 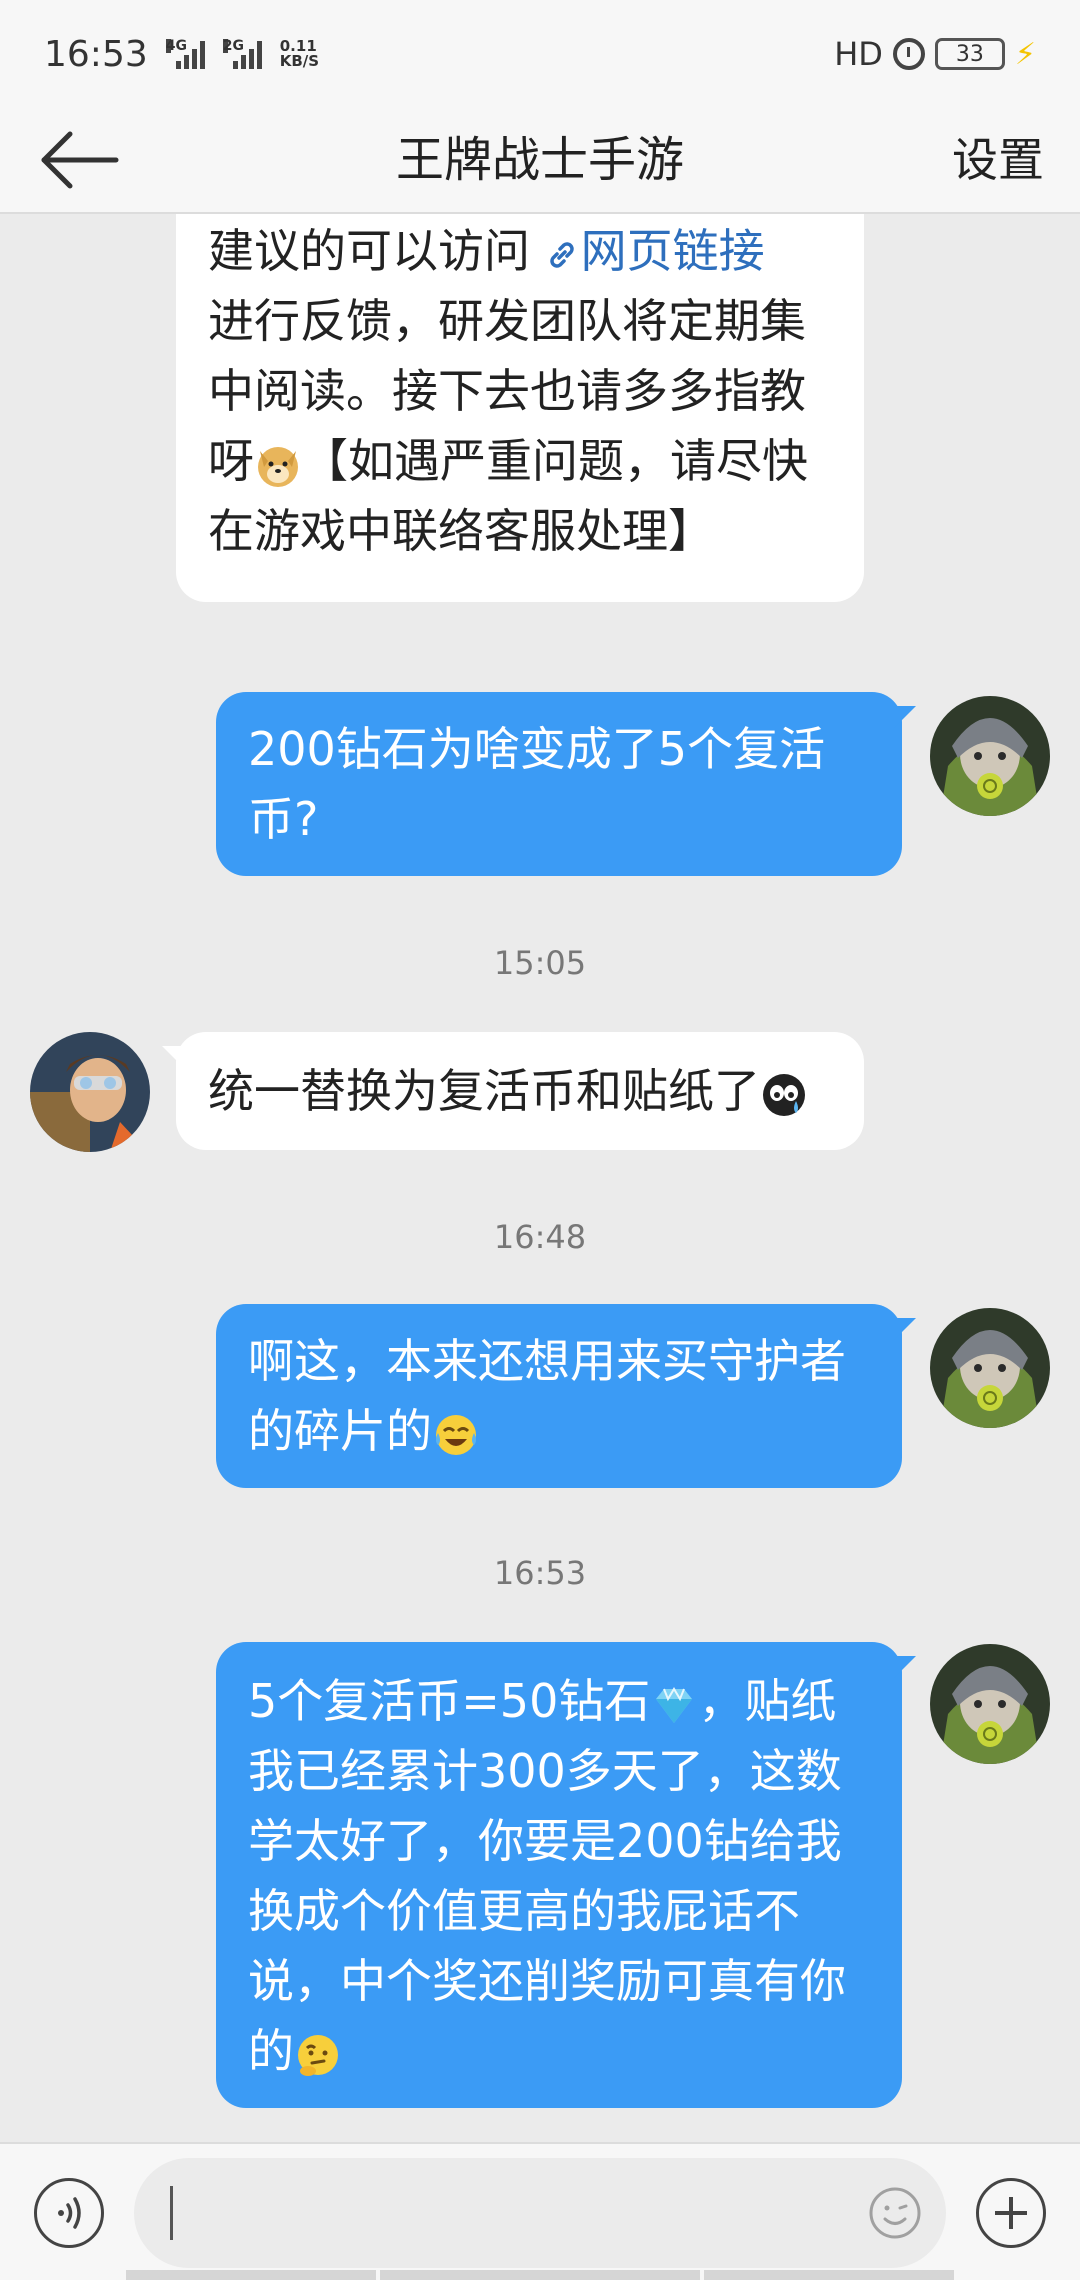 I want to click on network-speed: 0.11 KB/S, so click(x=299, y=54).